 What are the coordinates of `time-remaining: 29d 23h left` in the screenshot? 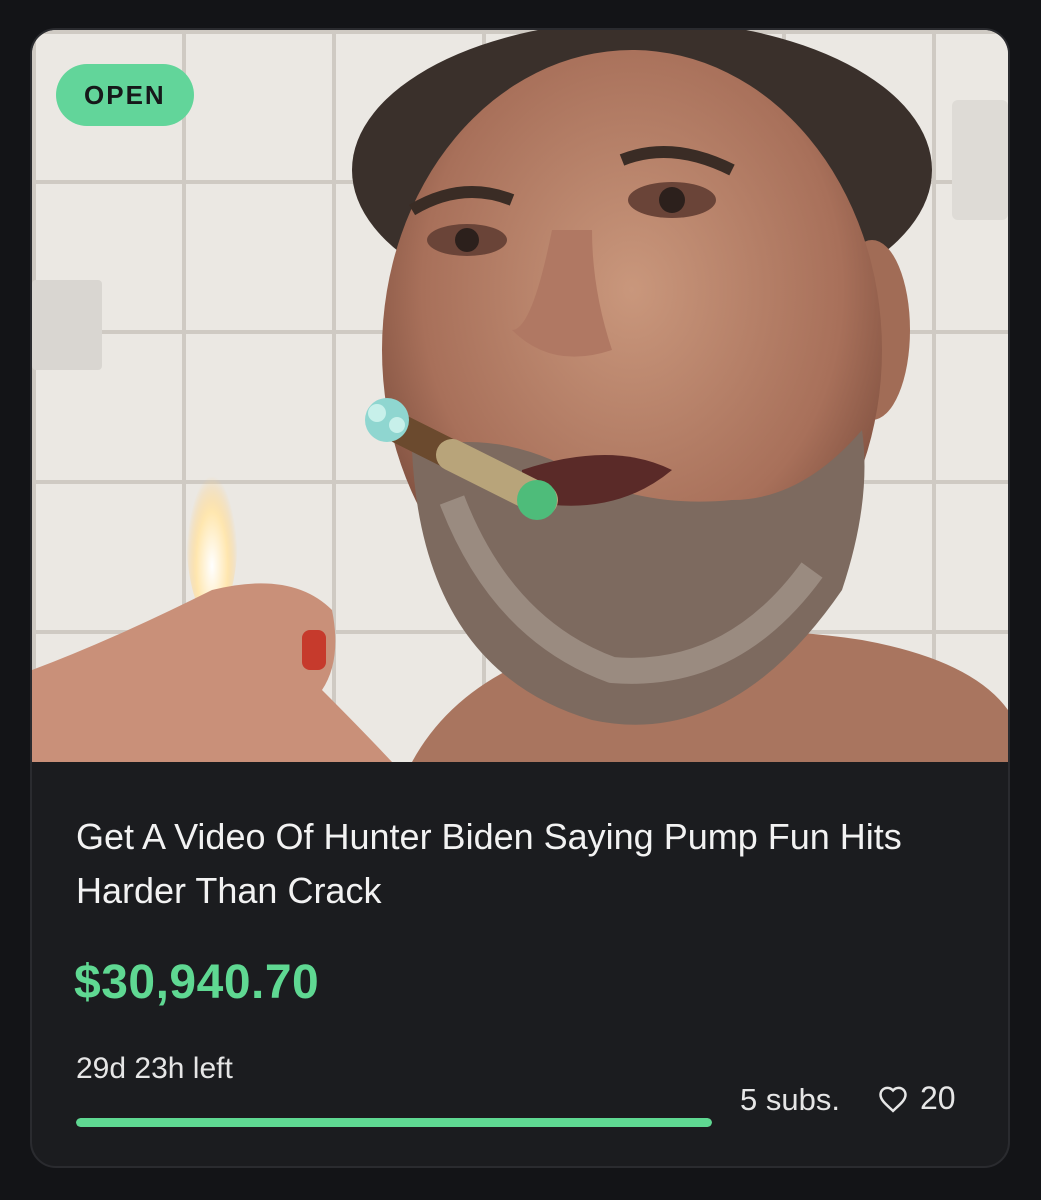 It's located at (154, 1068).